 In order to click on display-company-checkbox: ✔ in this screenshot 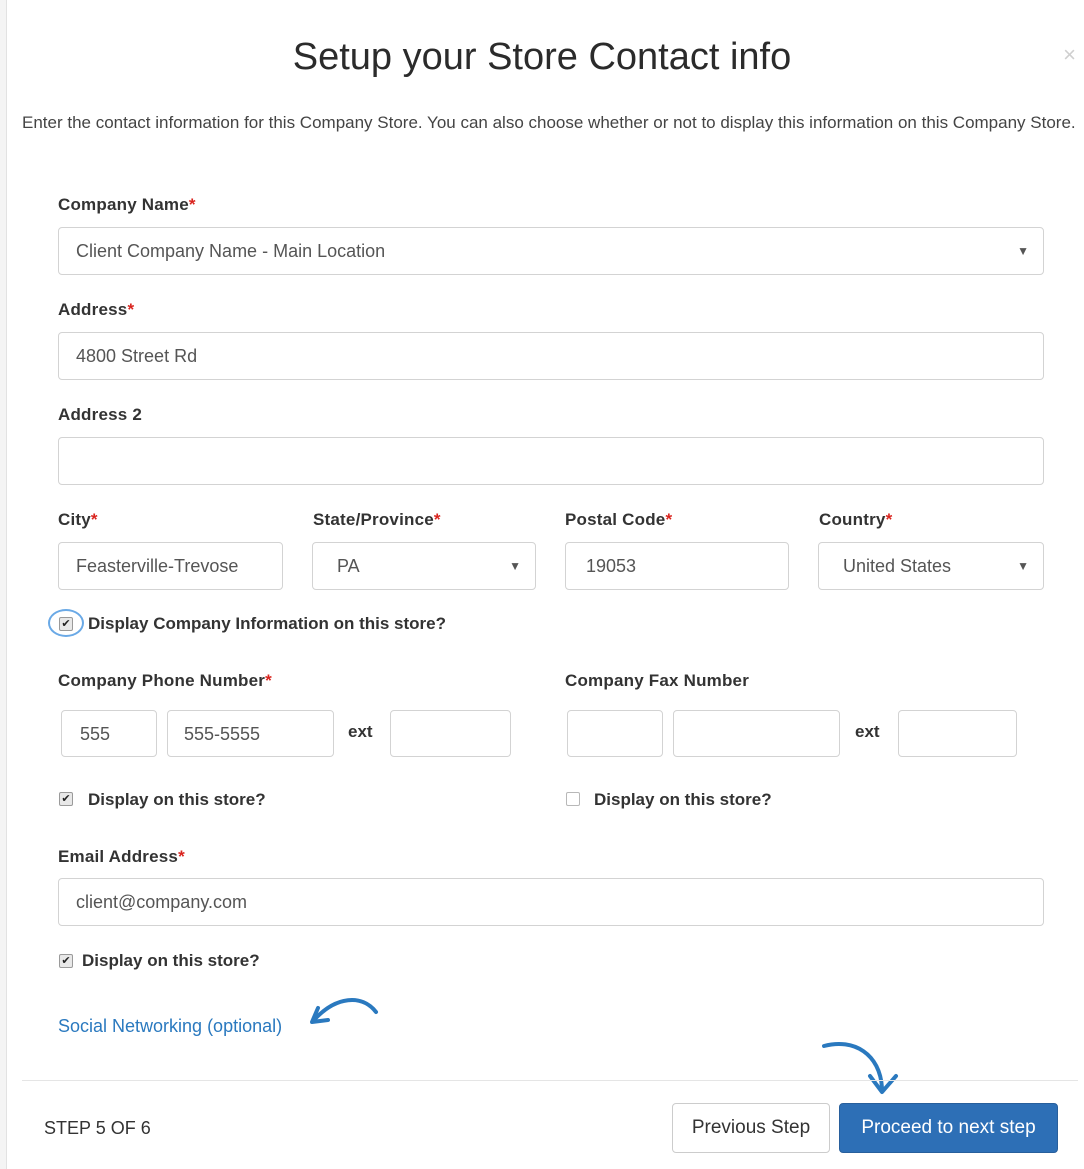, I will do `click(66, 624)`.